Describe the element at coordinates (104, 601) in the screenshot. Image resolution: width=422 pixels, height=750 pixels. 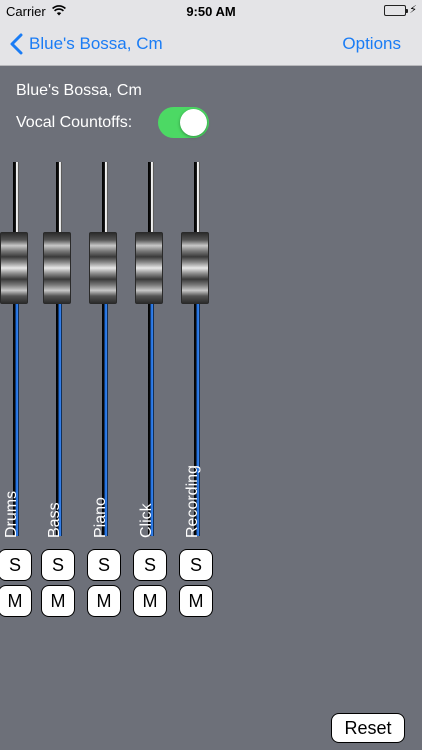
I see `mute-button-piano: M` at that location.